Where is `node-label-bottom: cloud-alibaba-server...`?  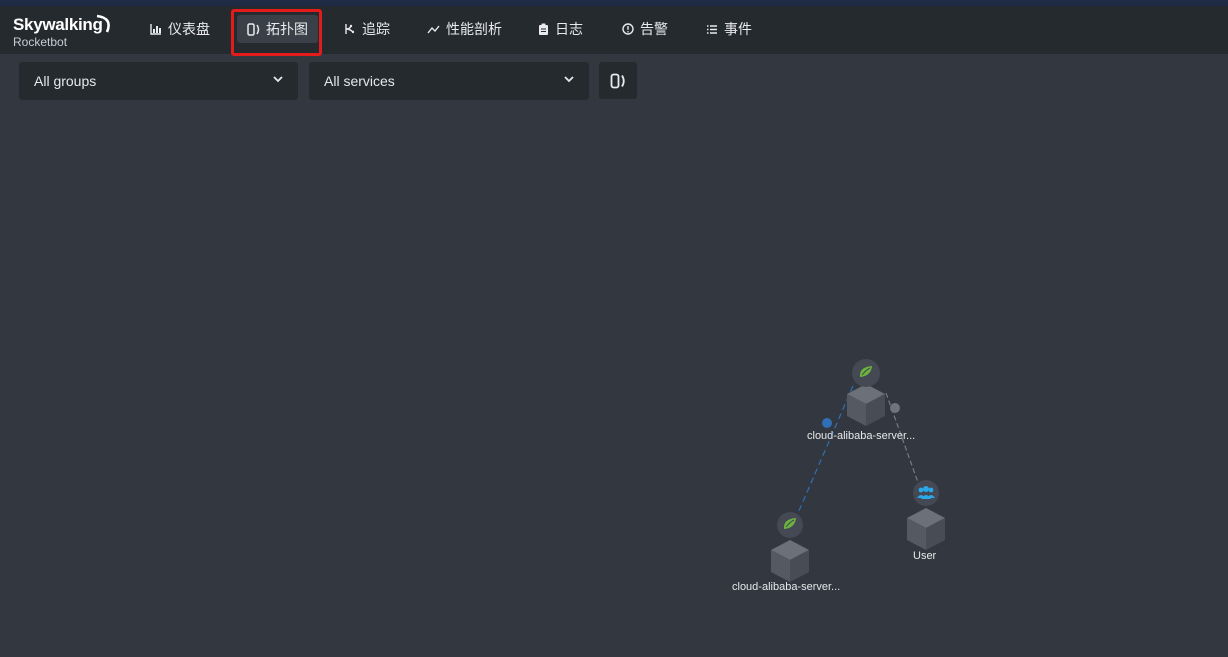
node-label-bottom: cloud-alibaba-server... is located at coordinates (786, 587).